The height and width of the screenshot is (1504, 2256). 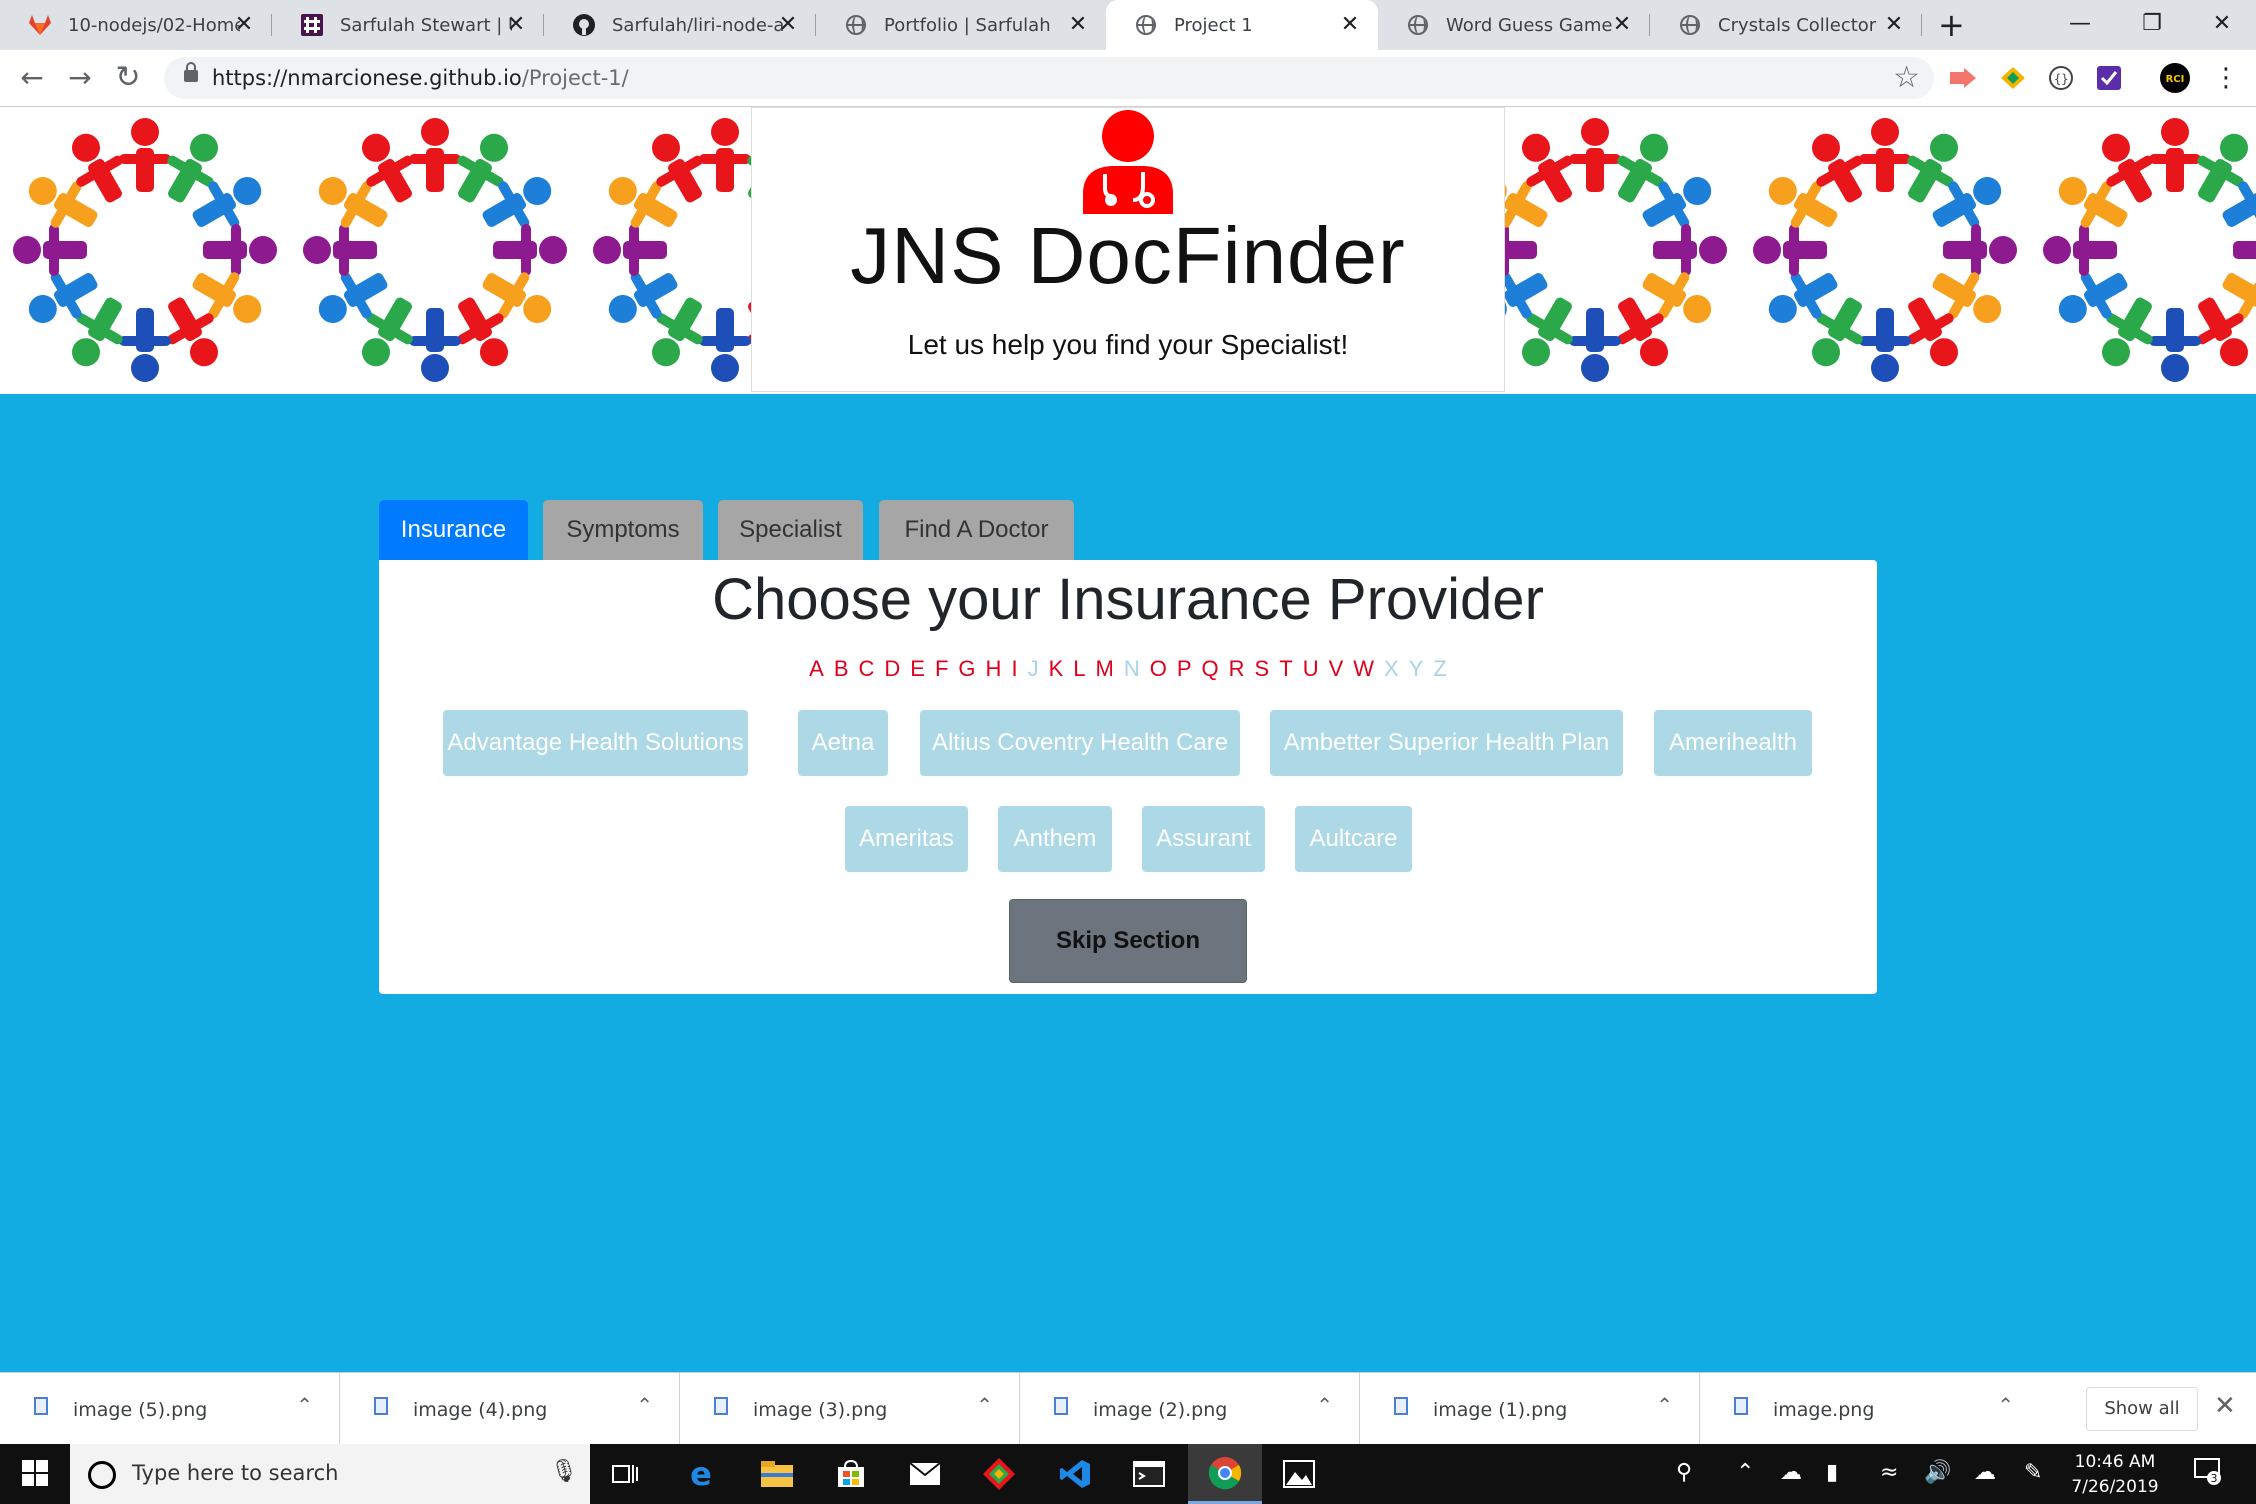 I want to click on browser-tab: Sarfulah Stewart | UPEN ✕, so click(x=408, y=25).